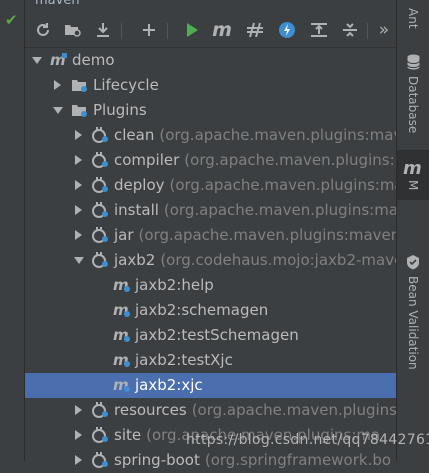 The image size is (429, 473). I want to click on right-tab-label: M, so click(413, 185).